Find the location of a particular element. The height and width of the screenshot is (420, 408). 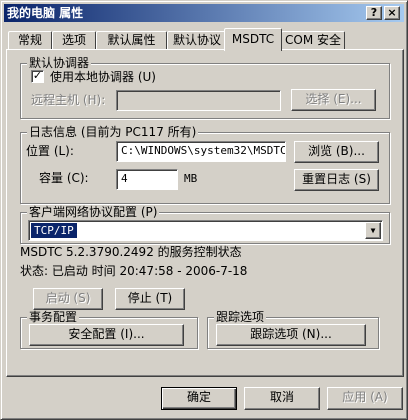

ok-button: 确定 is located at coordinates (199, 398).